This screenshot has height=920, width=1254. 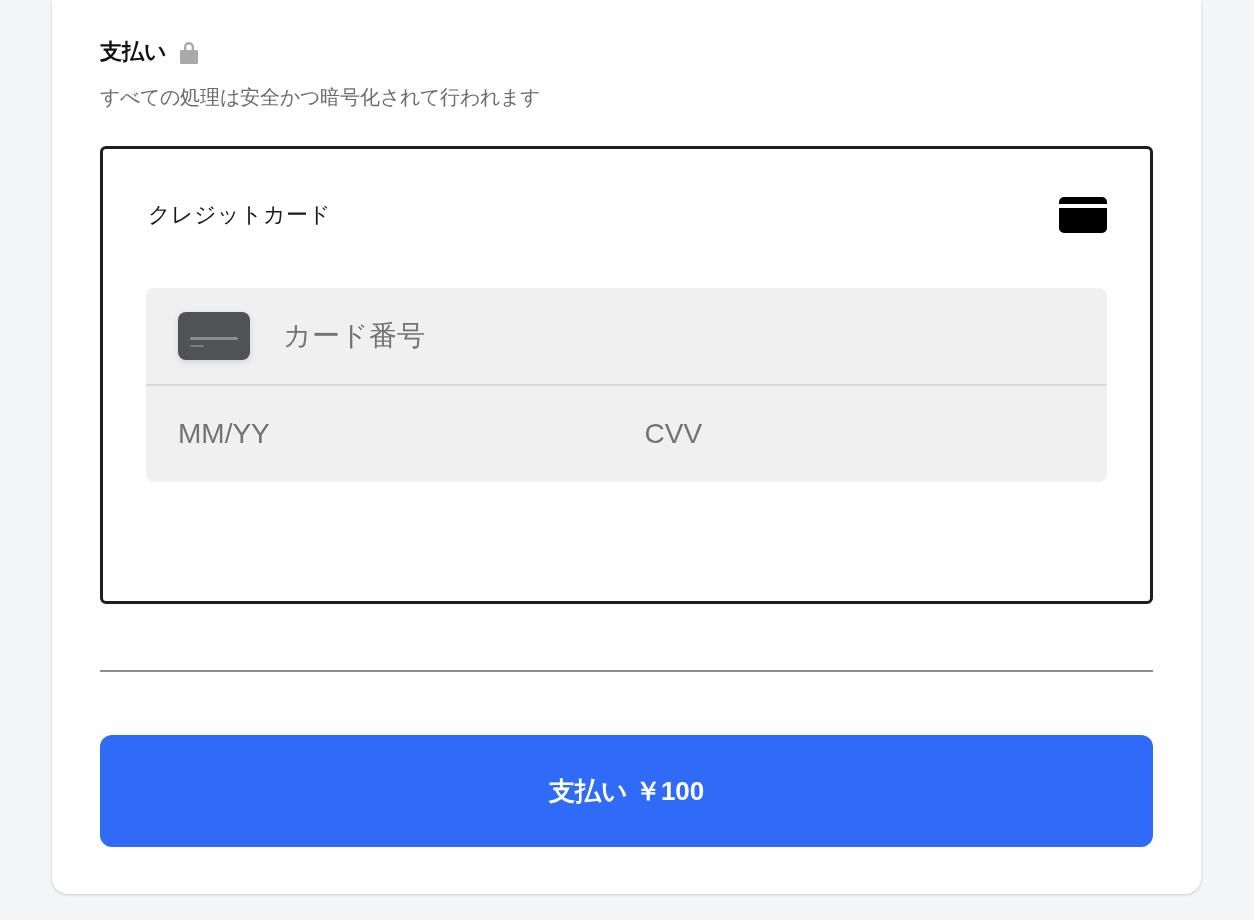 What do you see at coordinates (320, 97) in the screenshot?
I see `security-note: すべての処理は安全かつ暗号化されて行われます` at bounding box center [320, 97].